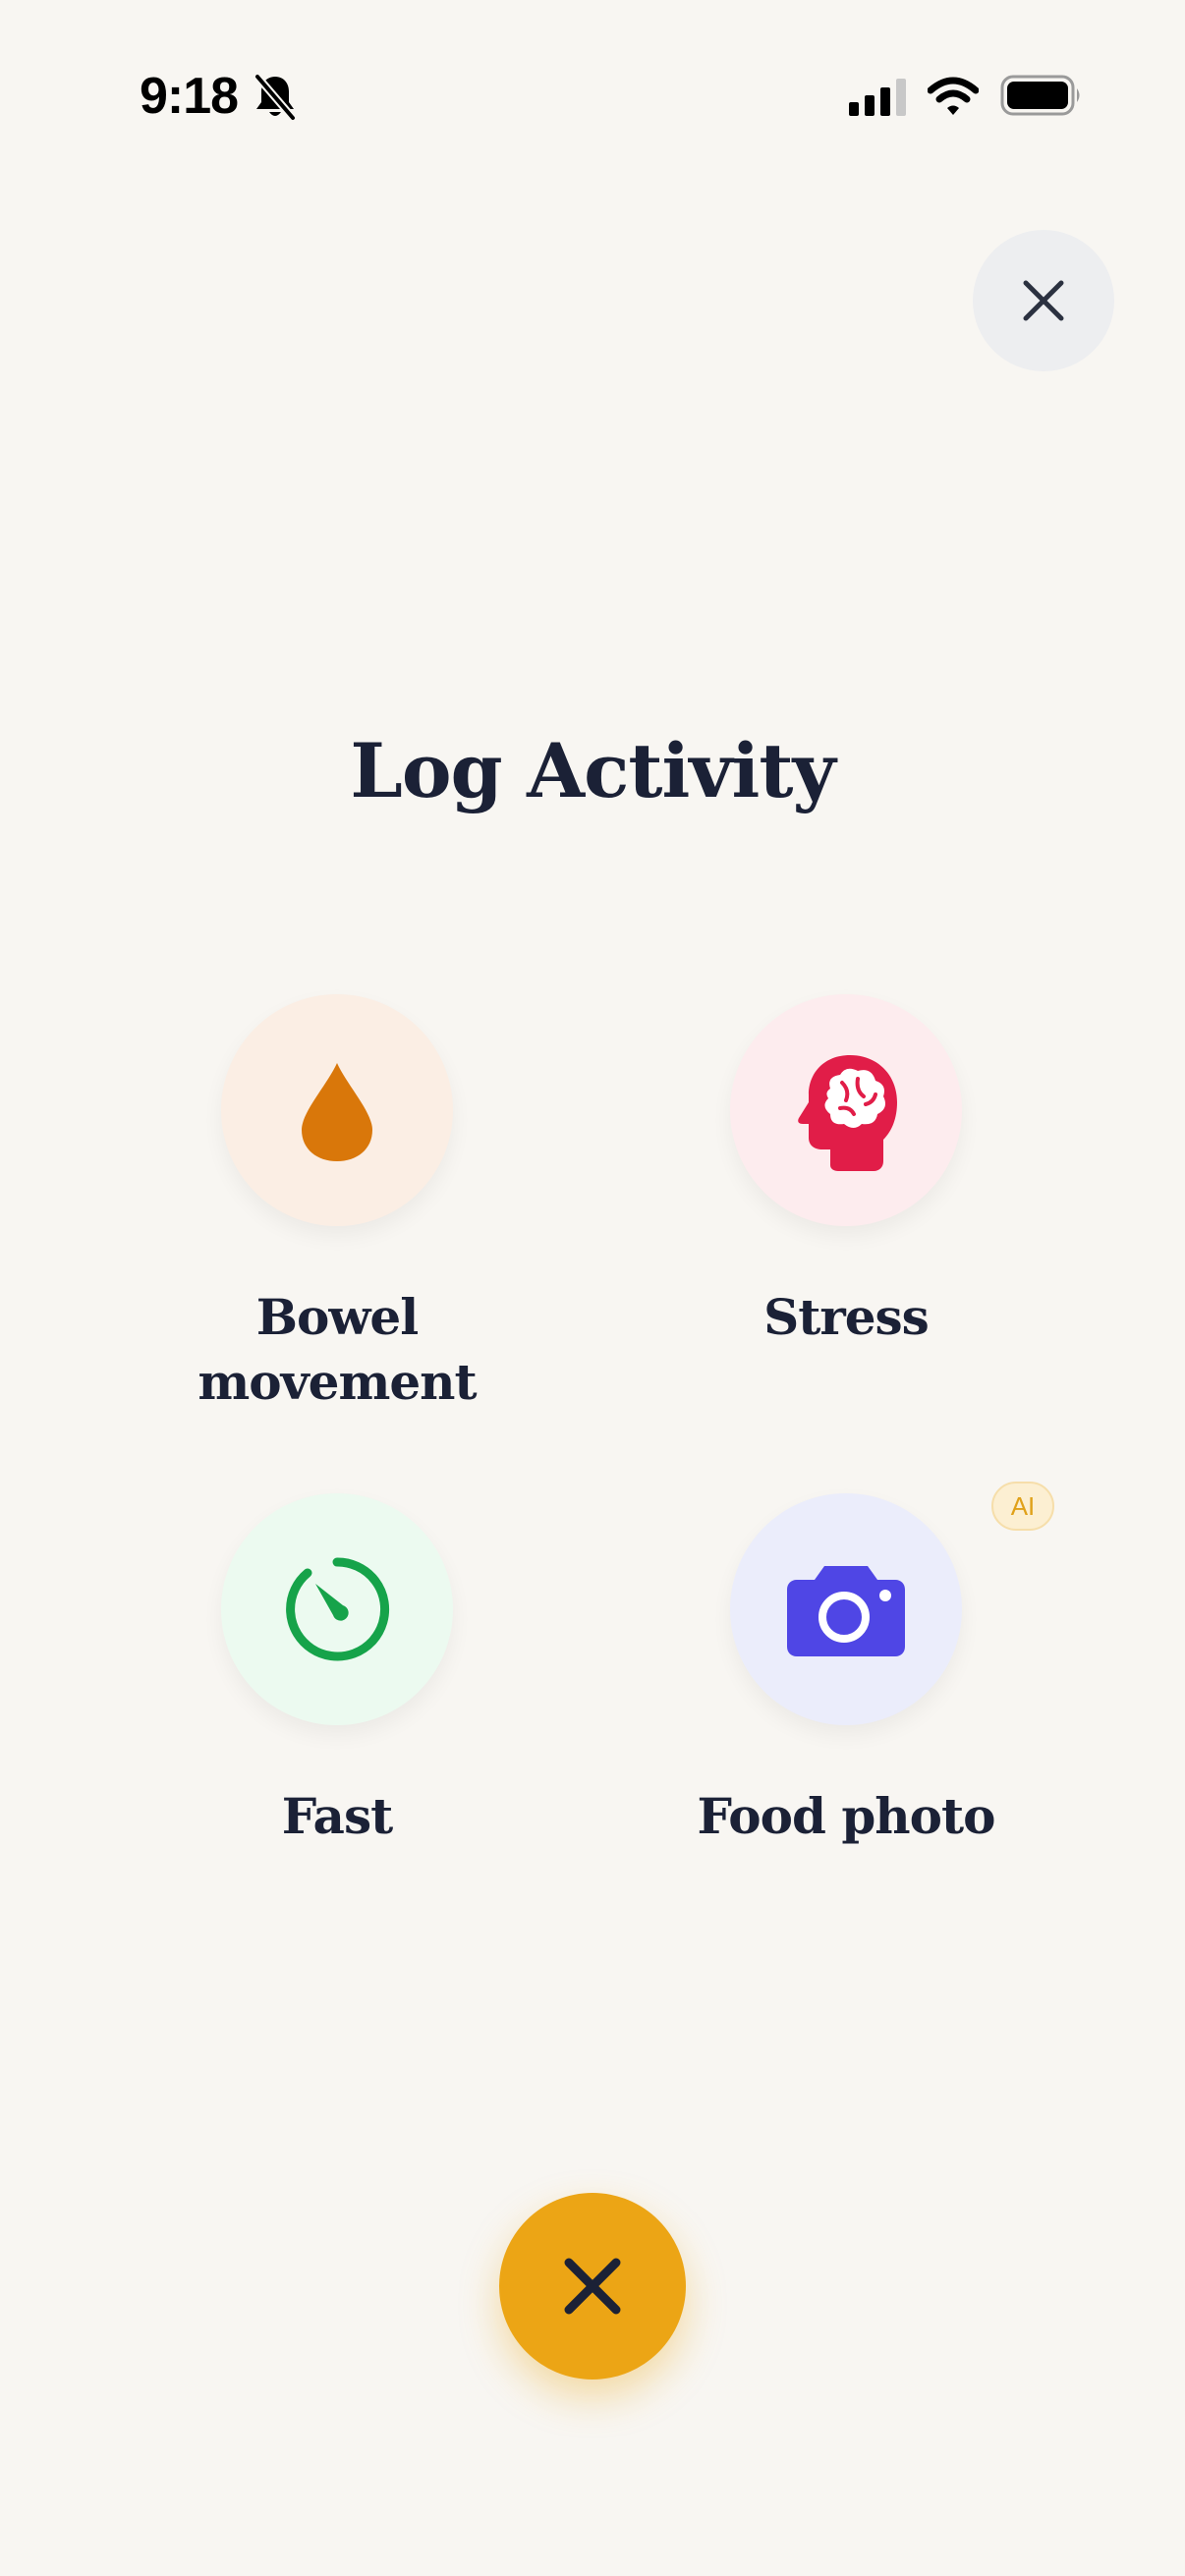  I want to click on option-label: Food photo, so click(847, 1816).